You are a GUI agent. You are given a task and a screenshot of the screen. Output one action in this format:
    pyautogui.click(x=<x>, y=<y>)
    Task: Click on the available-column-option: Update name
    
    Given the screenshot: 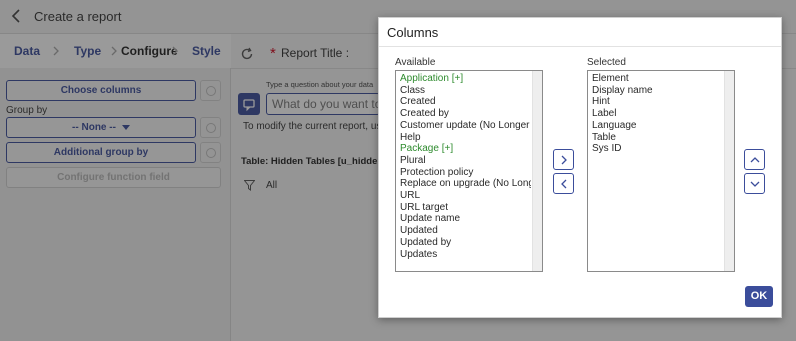 What is the action you would take?
    pyautogui.click(x=465, y=219)
    